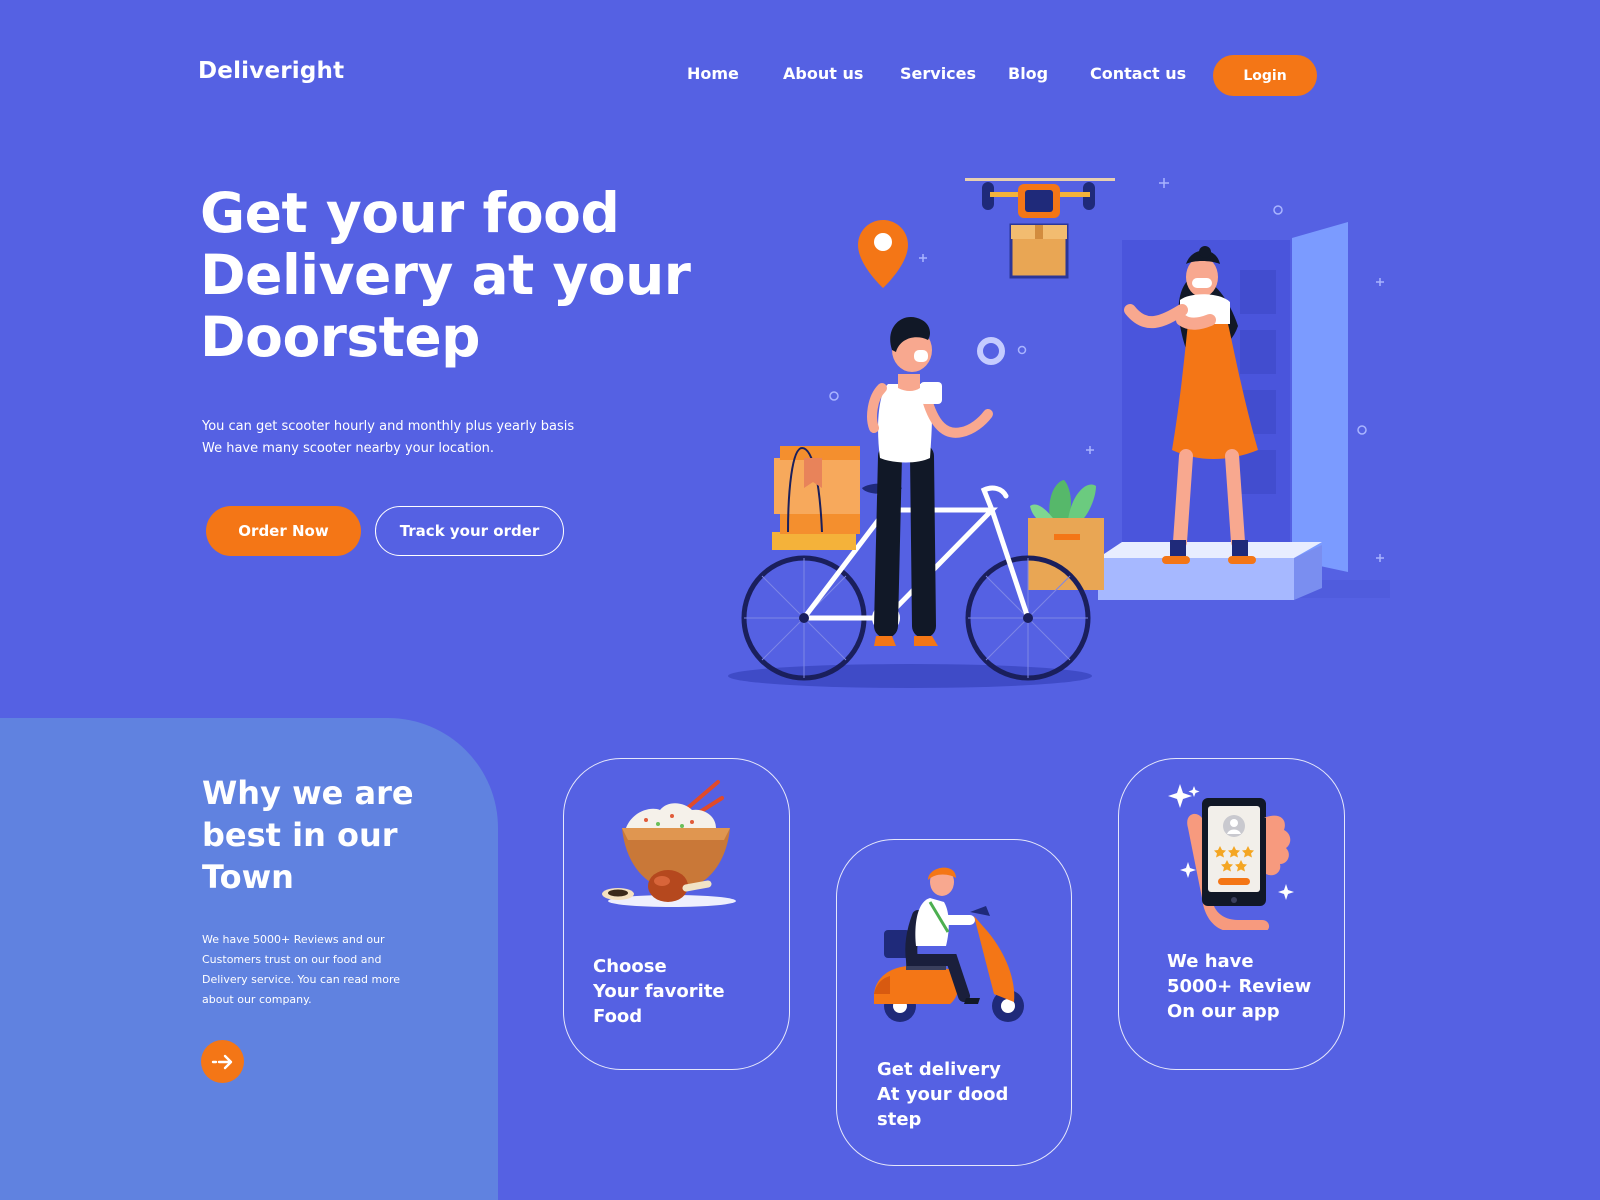 The image size is (1600, 1200). I want to click on card-delivery-line-2: At your dood, so click(943, 1094).